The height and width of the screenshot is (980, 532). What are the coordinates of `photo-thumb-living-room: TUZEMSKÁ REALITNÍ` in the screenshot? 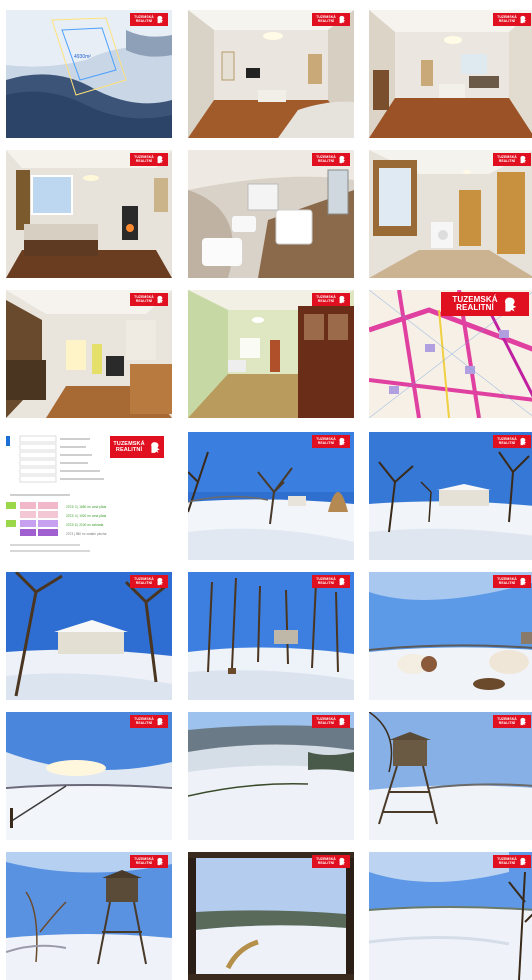 It's located at (271, 74).